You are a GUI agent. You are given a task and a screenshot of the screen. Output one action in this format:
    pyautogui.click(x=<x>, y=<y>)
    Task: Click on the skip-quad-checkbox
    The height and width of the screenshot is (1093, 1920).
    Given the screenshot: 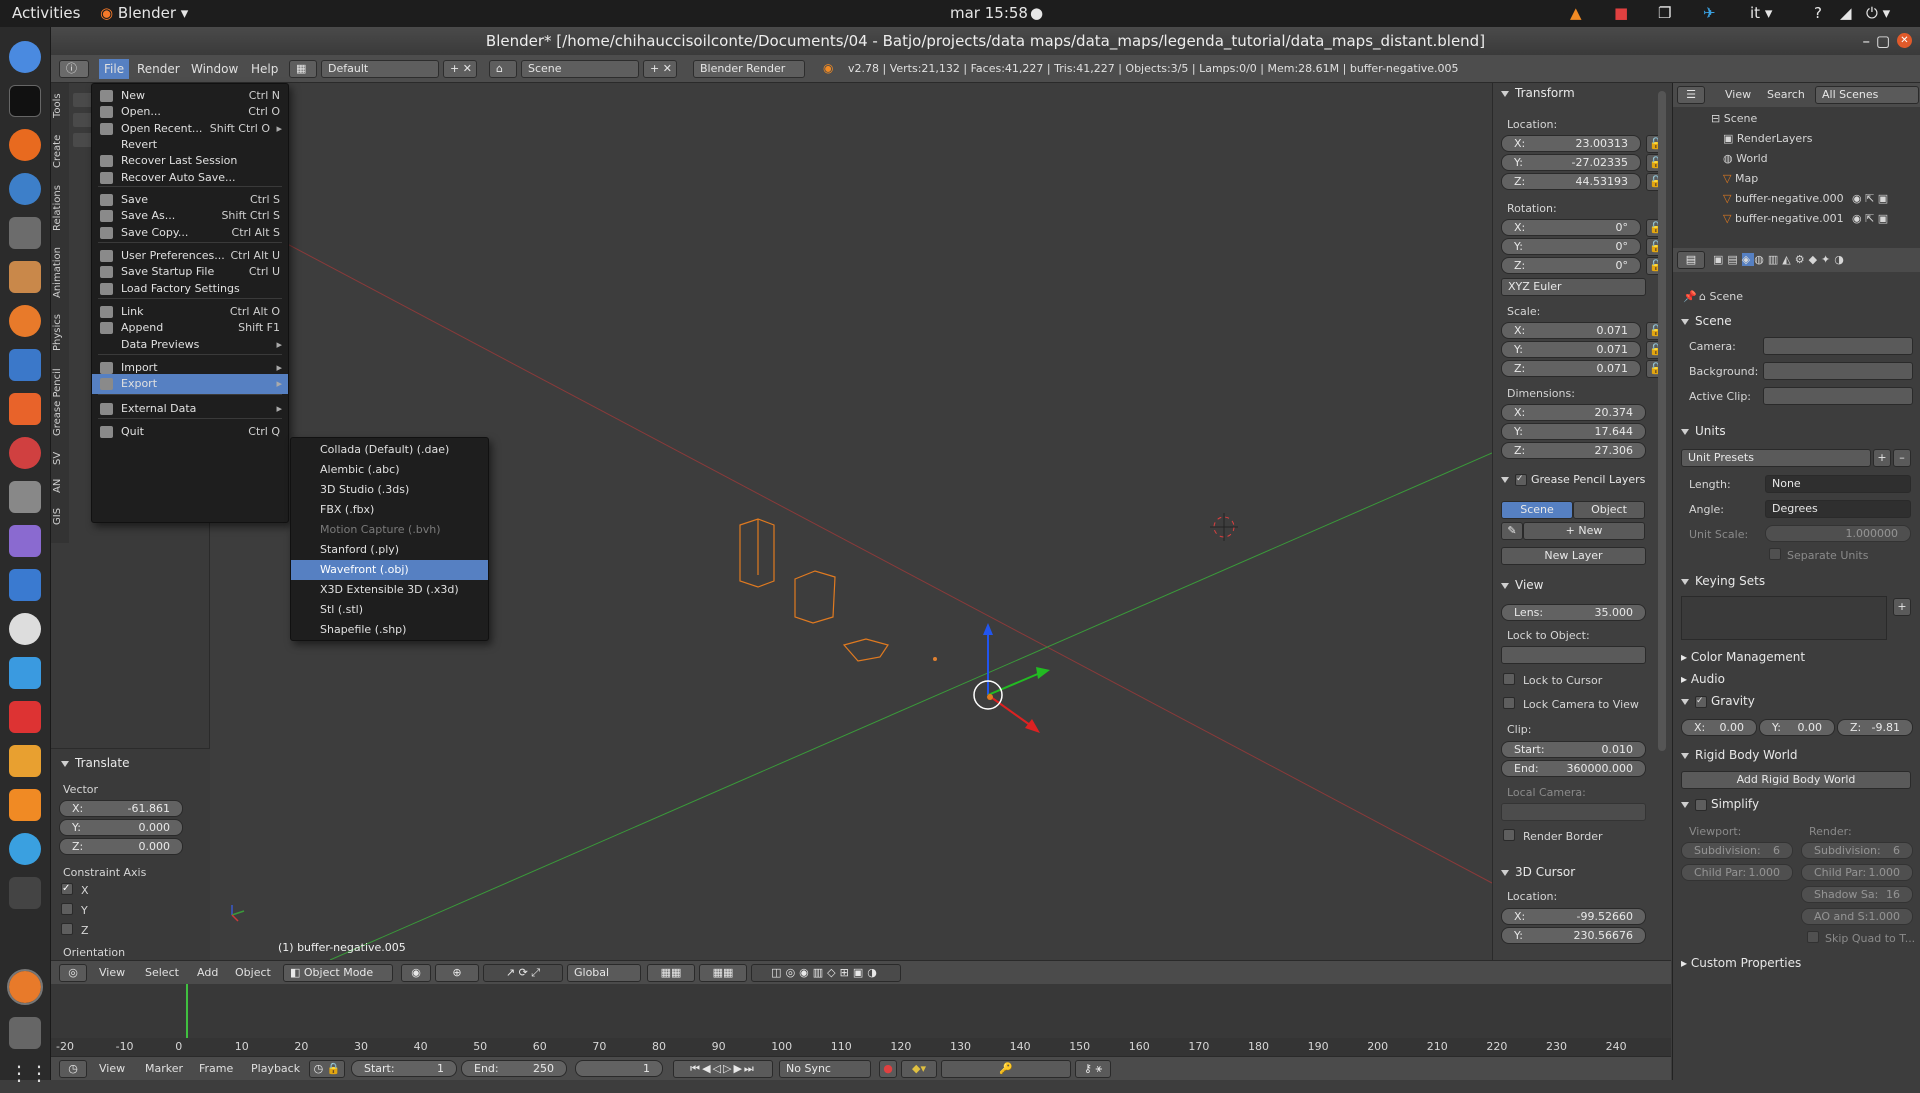 What is the action you would take?
    pyautogui.click(x=1813, y=937)
    